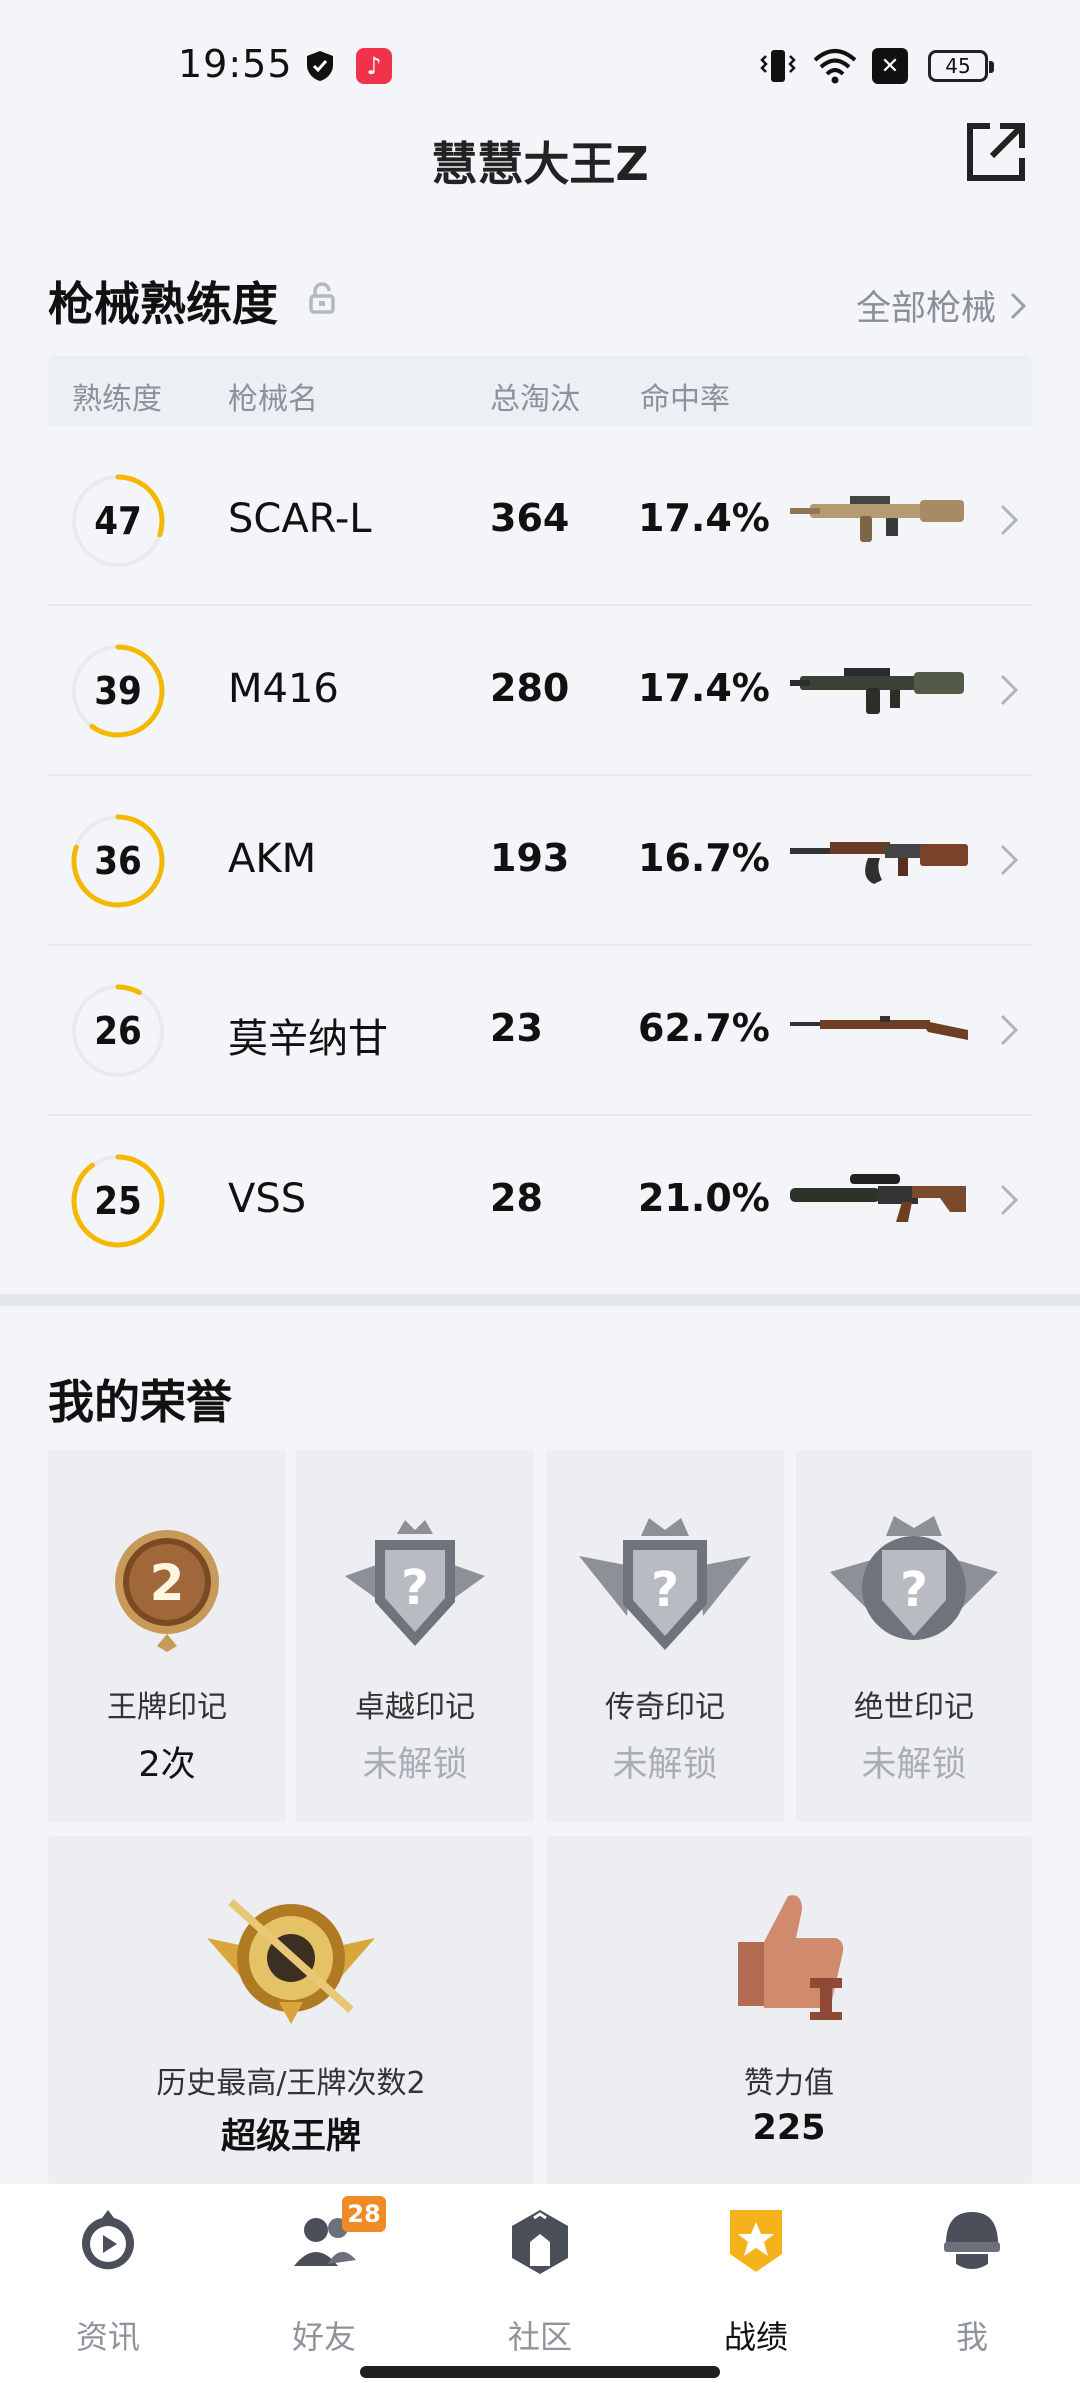 This screenshot has height=2400, width=1080. What do you see at coordinates (880, 857) in the screenshot?
I see `akm-rifle-icon` at bounding box center [880, 857].